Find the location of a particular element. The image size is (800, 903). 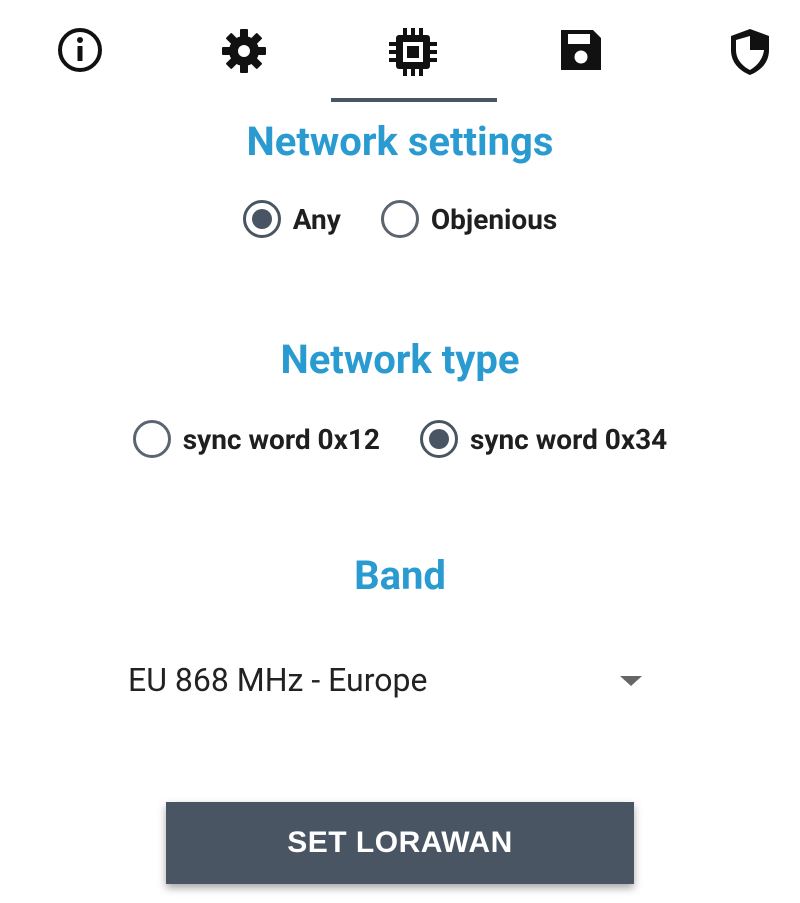

tab-settings is located at coordinates (244, 53).